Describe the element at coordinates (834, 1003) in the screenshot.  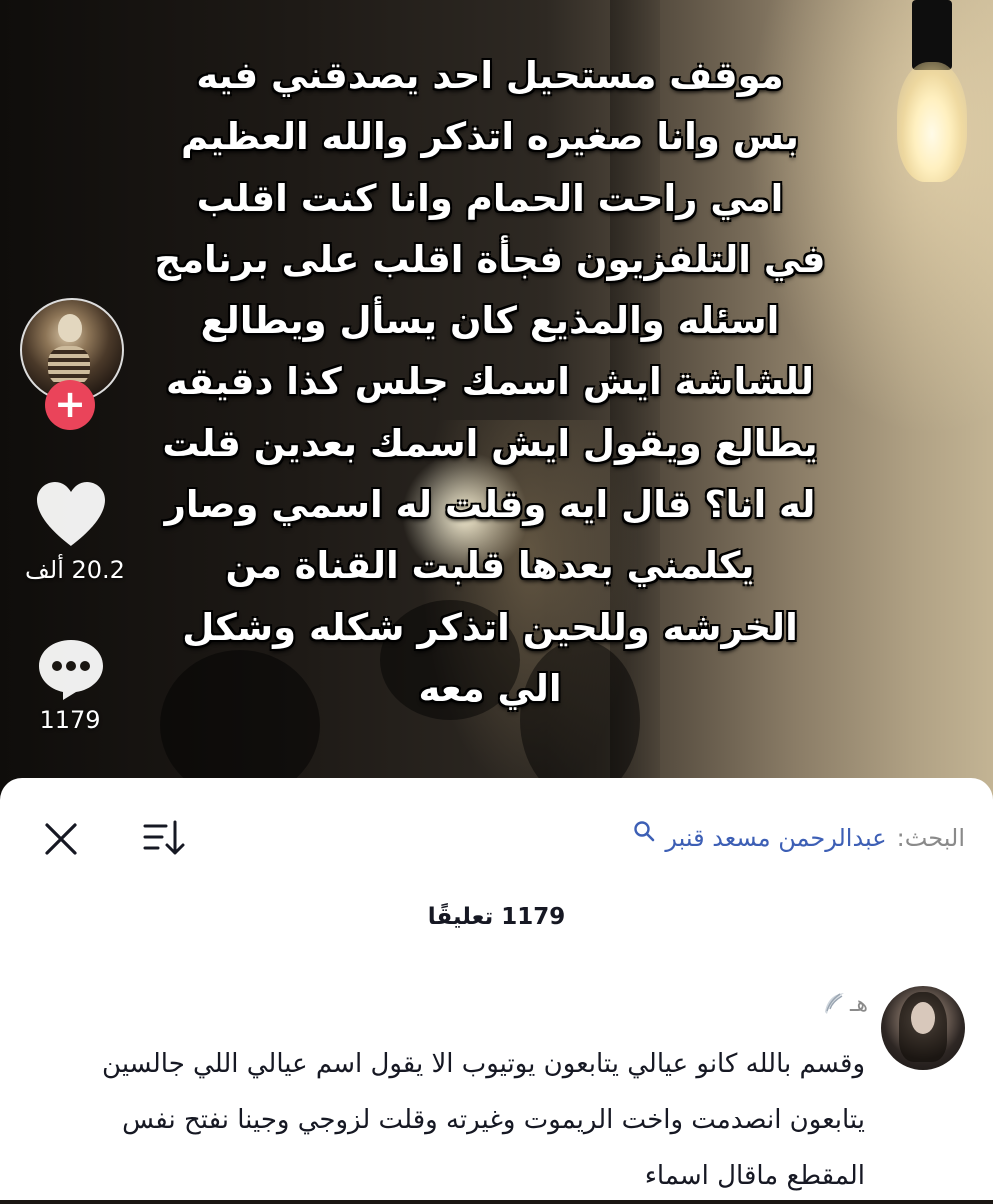
I see `angel-wing-icon` at that location.